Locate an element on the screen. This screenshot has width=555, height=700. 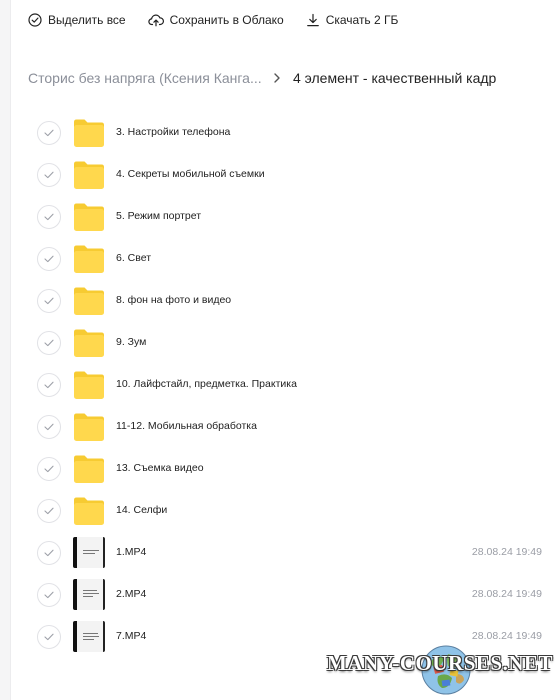
list-item: 1.MP4 28.08.24 19:49 is located at coordinates (277, 553).